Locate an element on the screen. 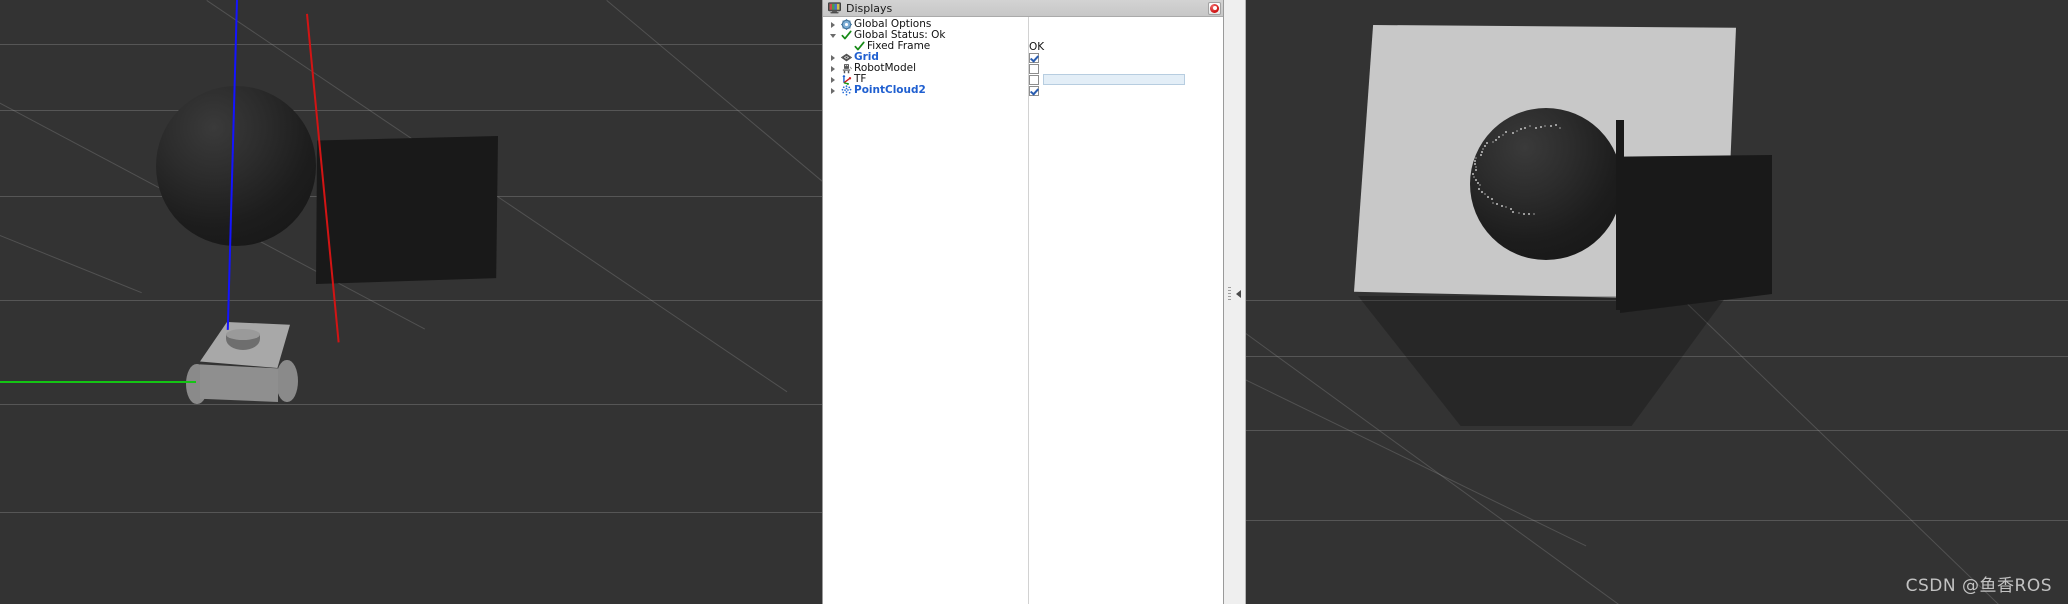 This screenshot has width=2068, height=604. displays-panel-titlebar: Displays is located at coordinates (1023, 8).